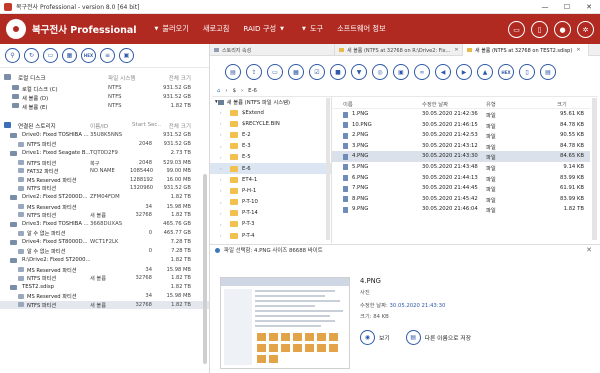 The image size is (600, 373). I want to click on file-row: 7.PNG 30.05.2020 21:44:45 파일 61.91 KB, so click(461, 188).